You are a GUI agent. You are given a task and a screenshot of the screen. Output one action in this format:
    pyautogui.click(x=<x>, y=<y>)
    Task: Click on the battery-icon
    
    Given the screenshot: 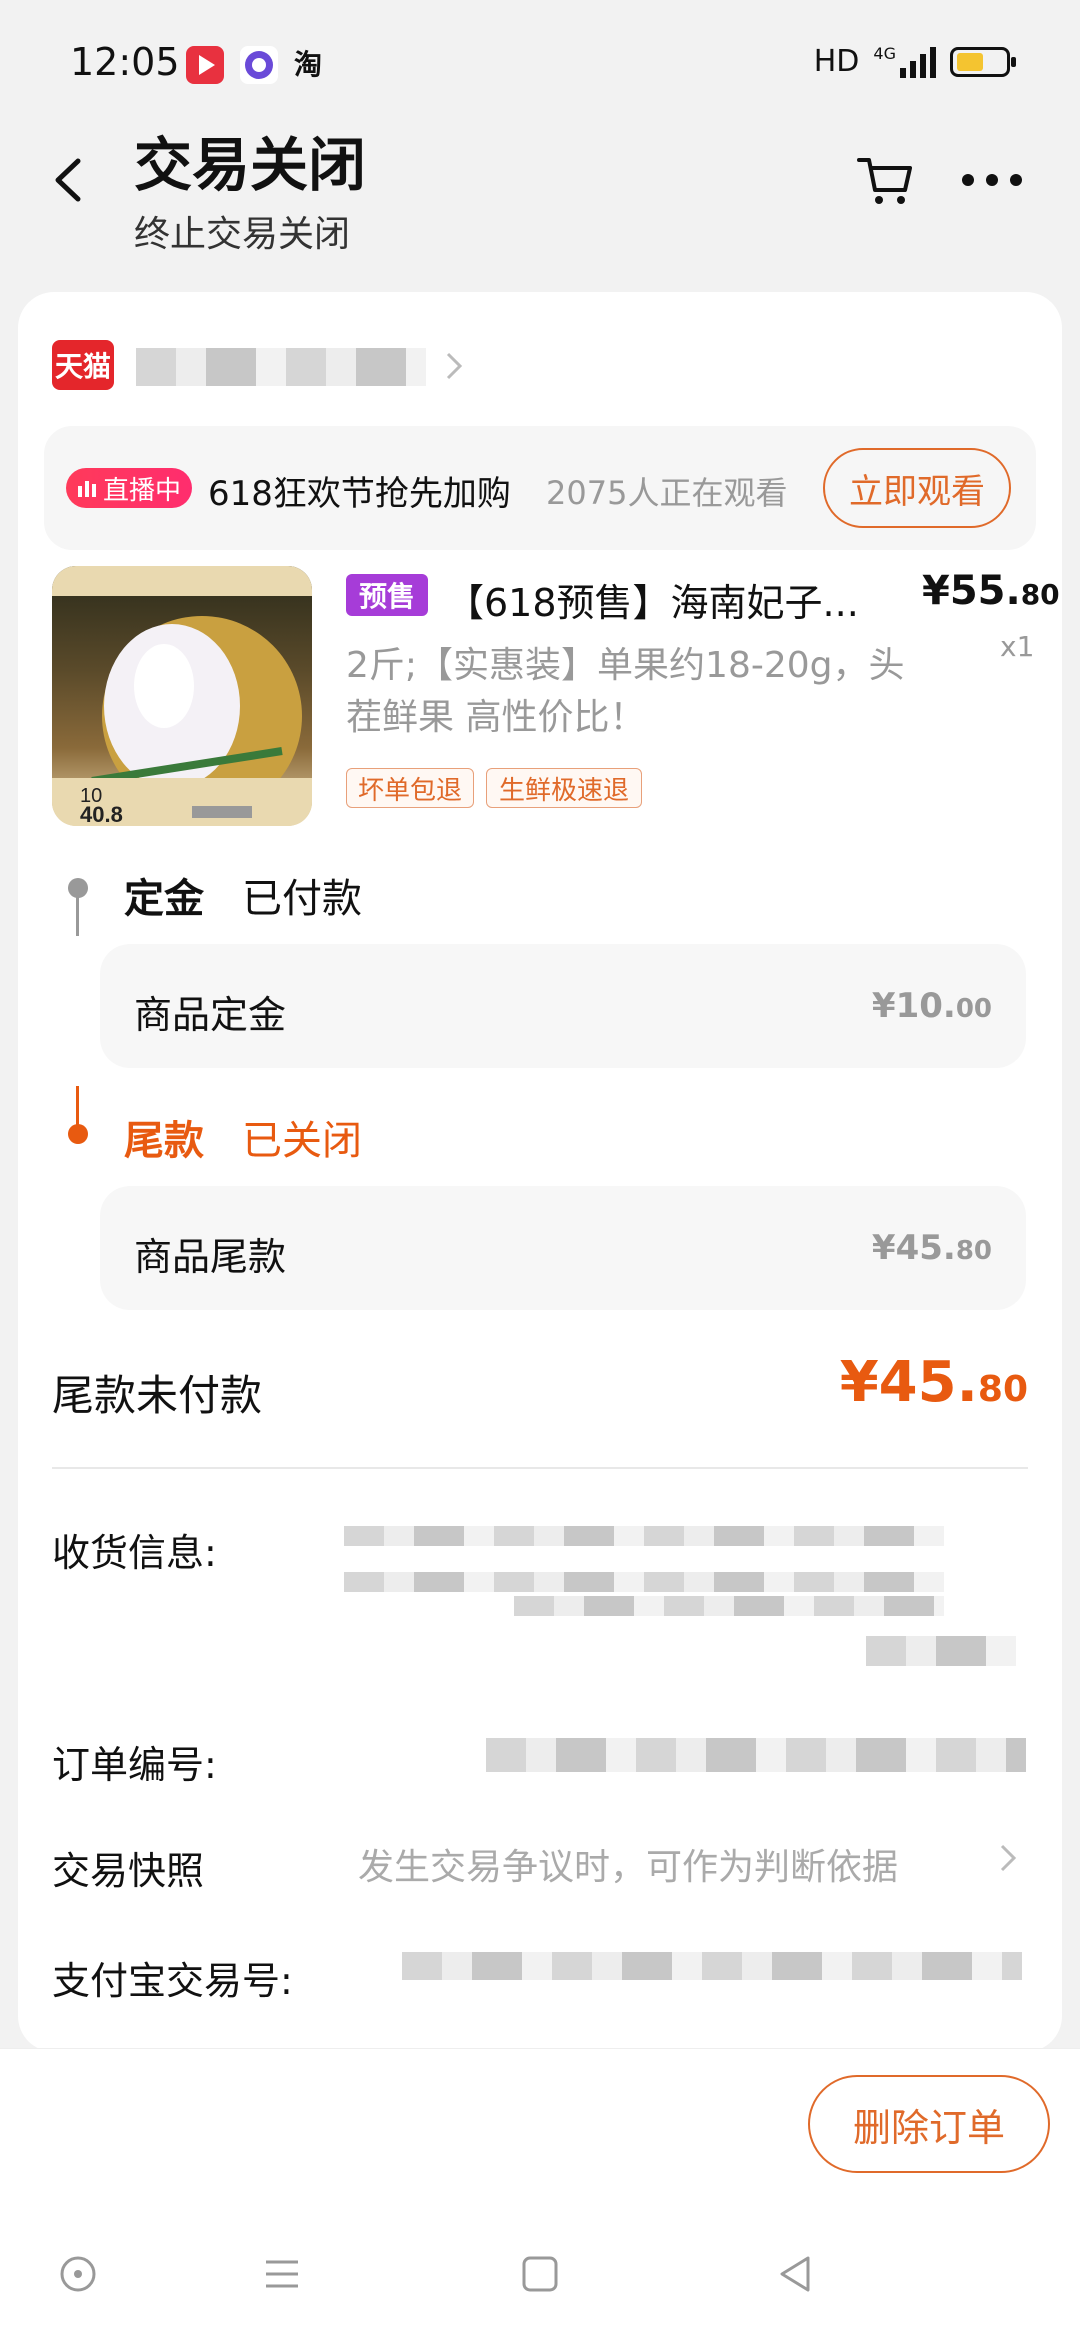 What is the action you would take?
    pyautogui.click(x=983, y=61)
    